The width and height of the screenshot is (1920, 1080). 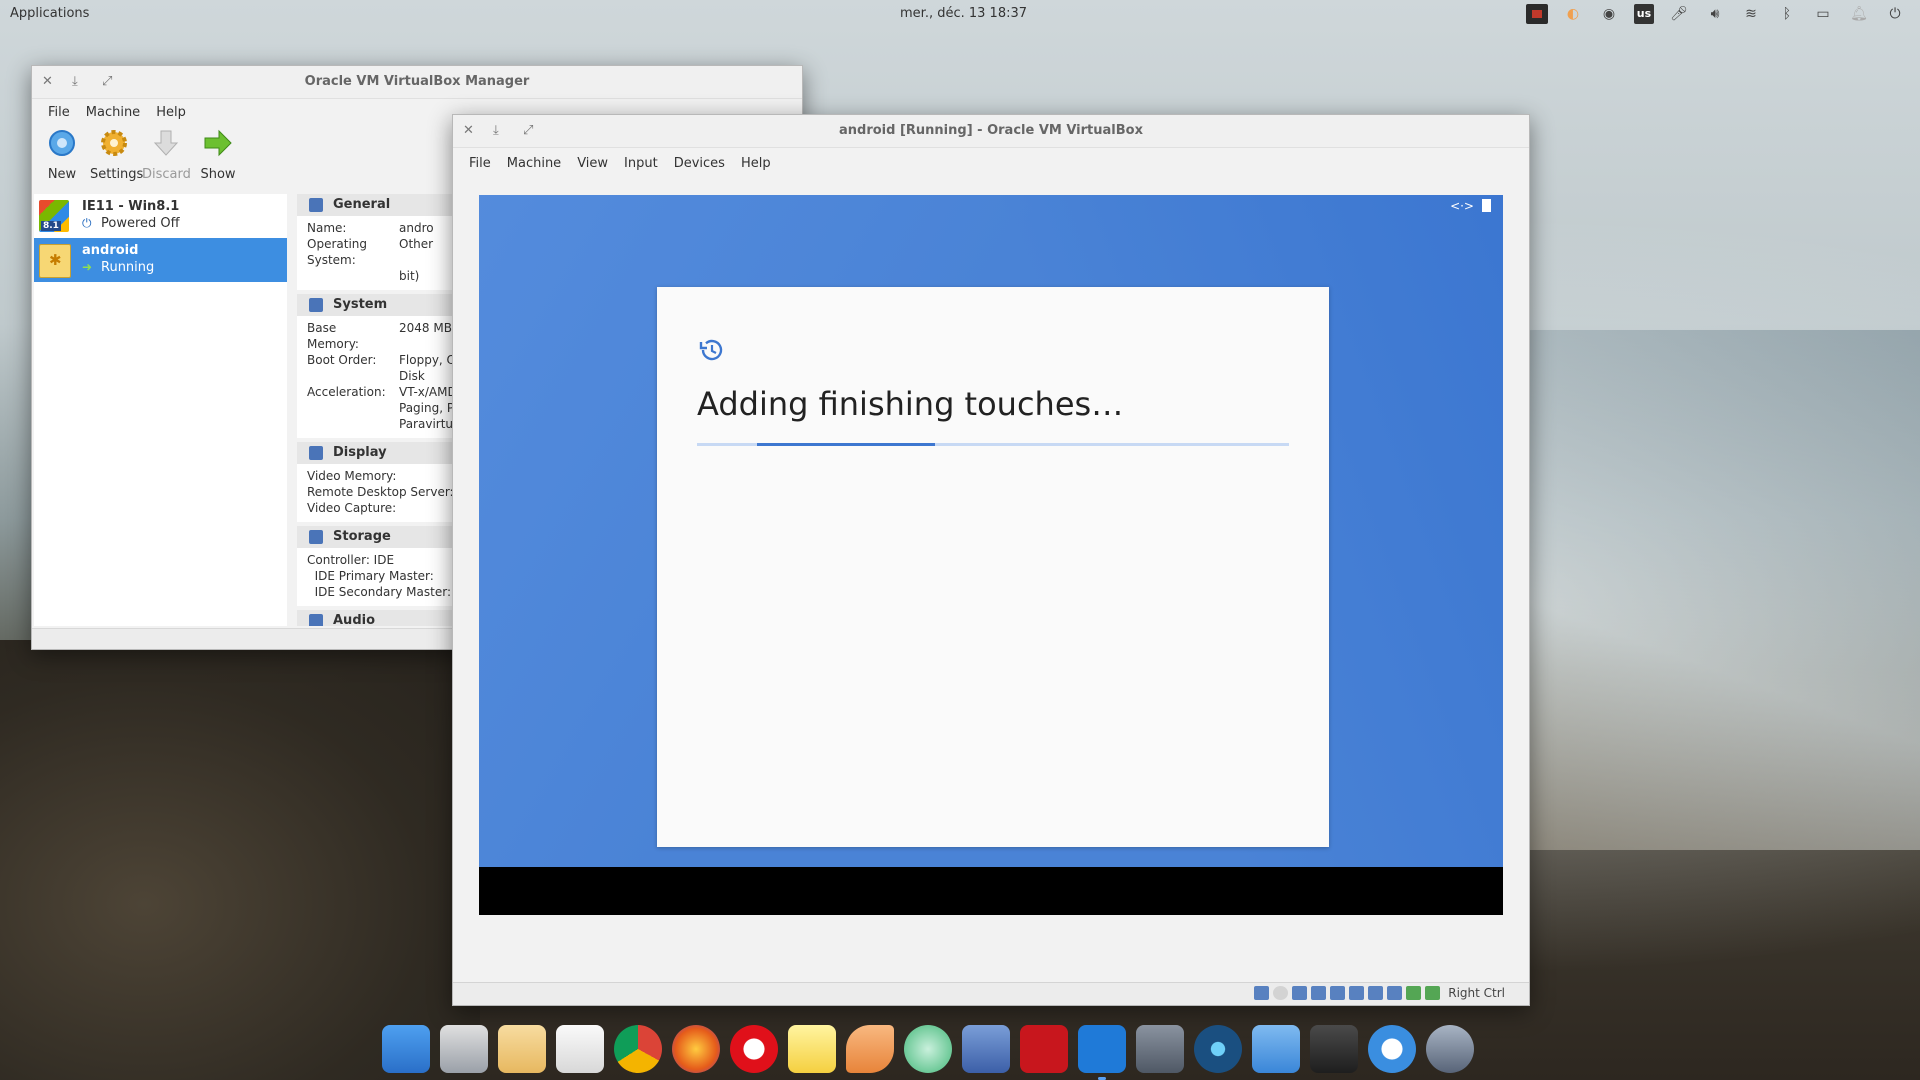 I want to click on section-audio-header: Audio, so click(x=387, y=618).